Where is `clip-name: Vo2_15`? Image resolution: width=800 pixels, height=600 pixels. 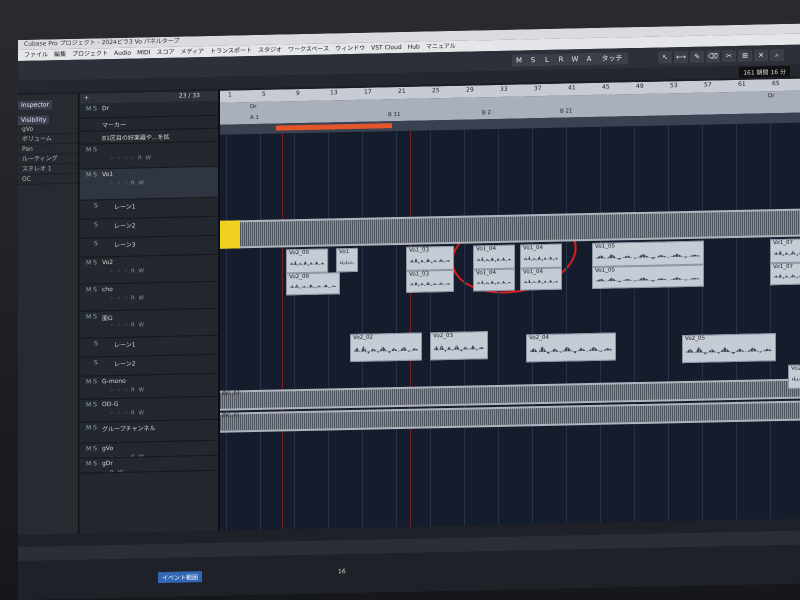 clip-name: Vo2_15 is located at coordinates (795, 368).